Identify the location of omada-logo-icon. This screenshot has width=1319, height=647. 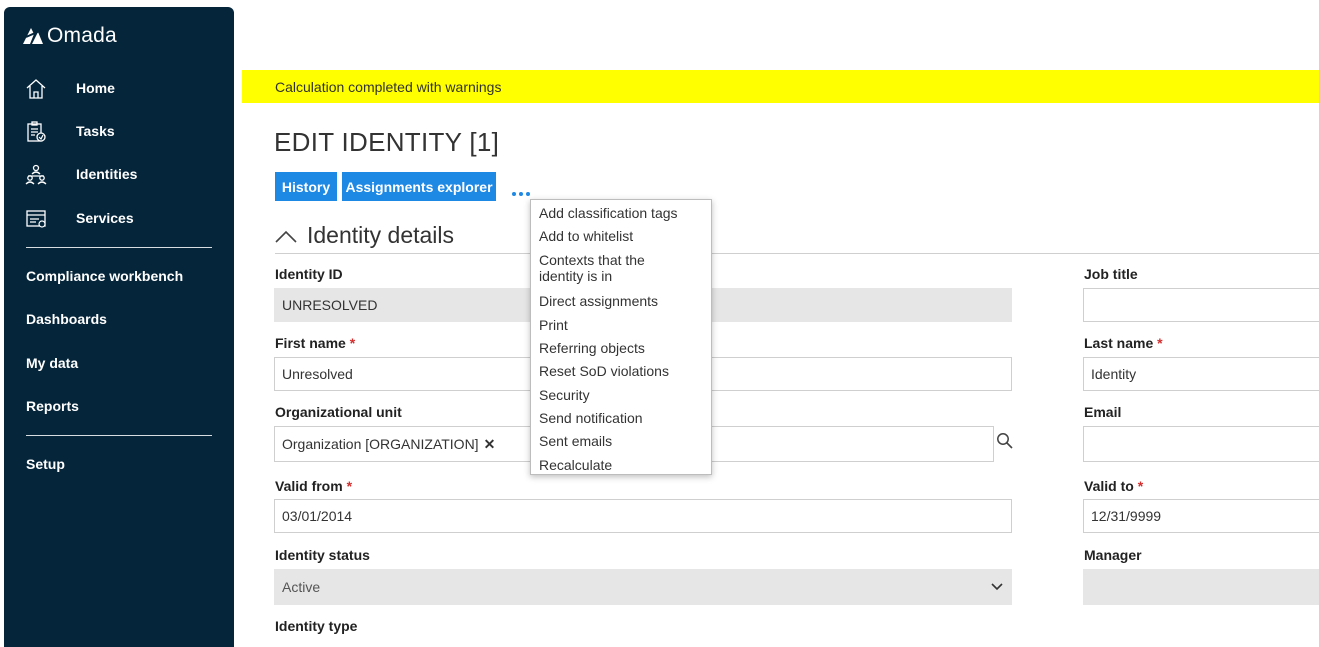
(33, 36).